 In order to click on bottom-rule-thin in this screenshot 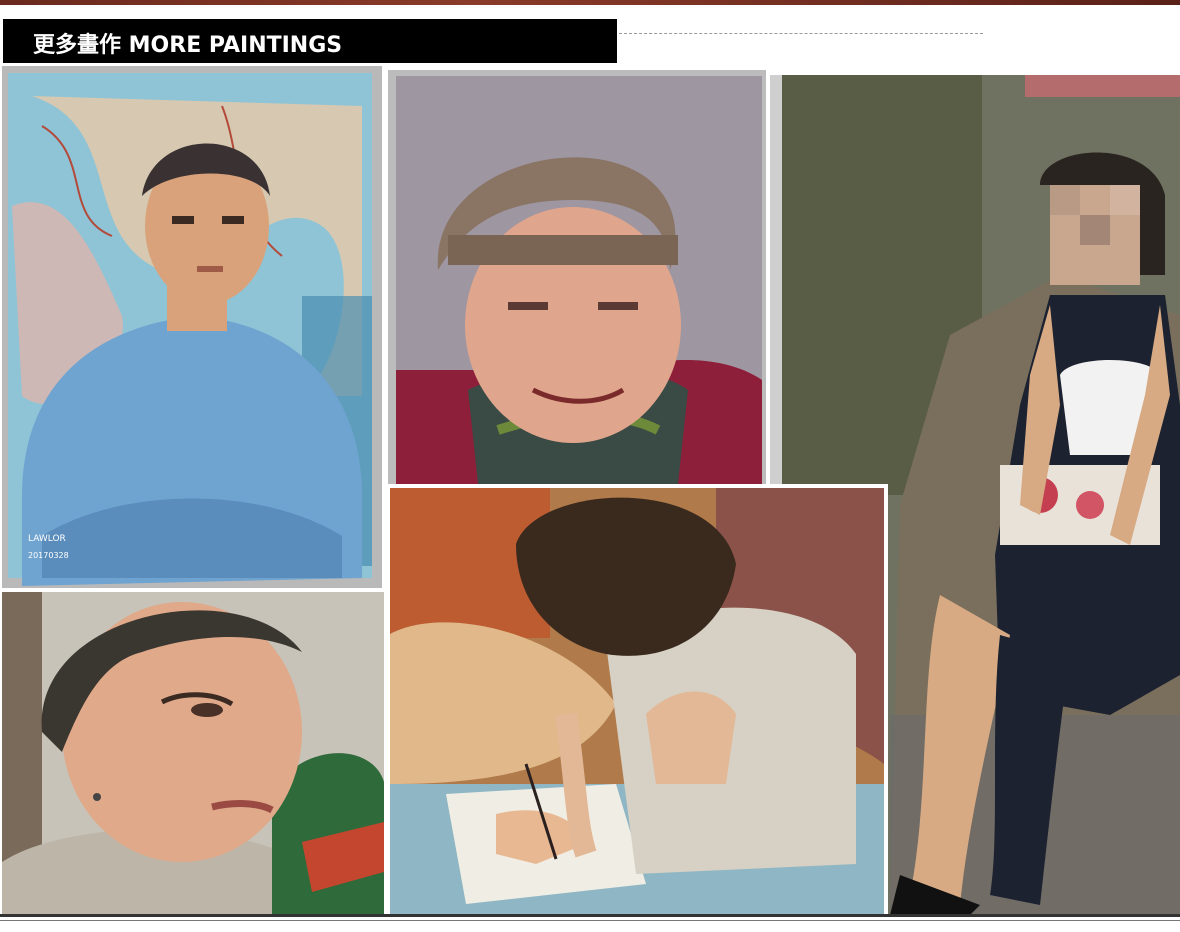, I will do `click(590, 920)`.